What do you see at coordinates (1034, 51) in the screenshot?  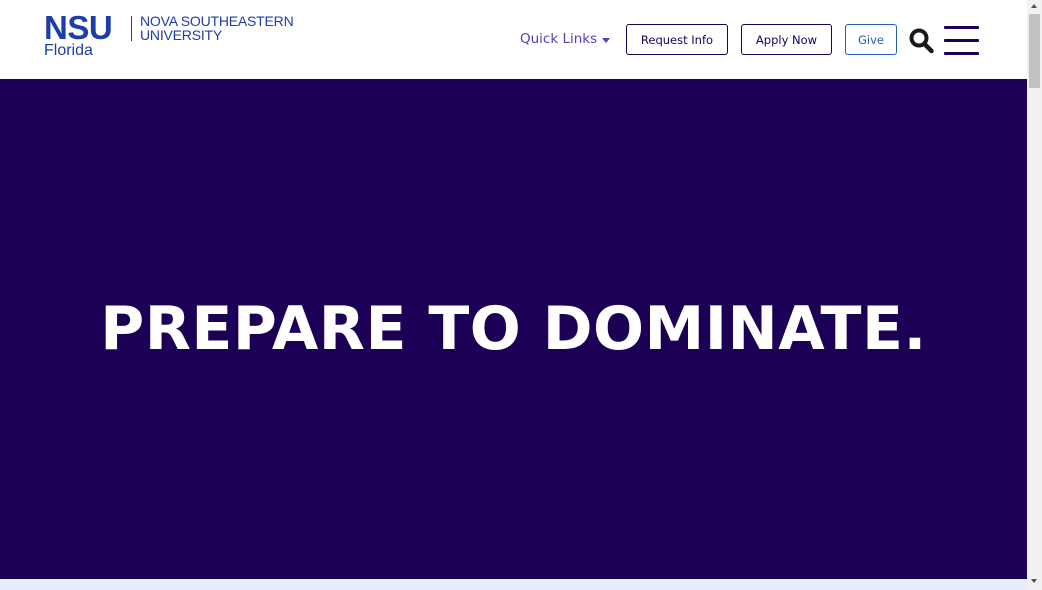 I see `scrollbar-thumb` at bounding box center [1034, 51].